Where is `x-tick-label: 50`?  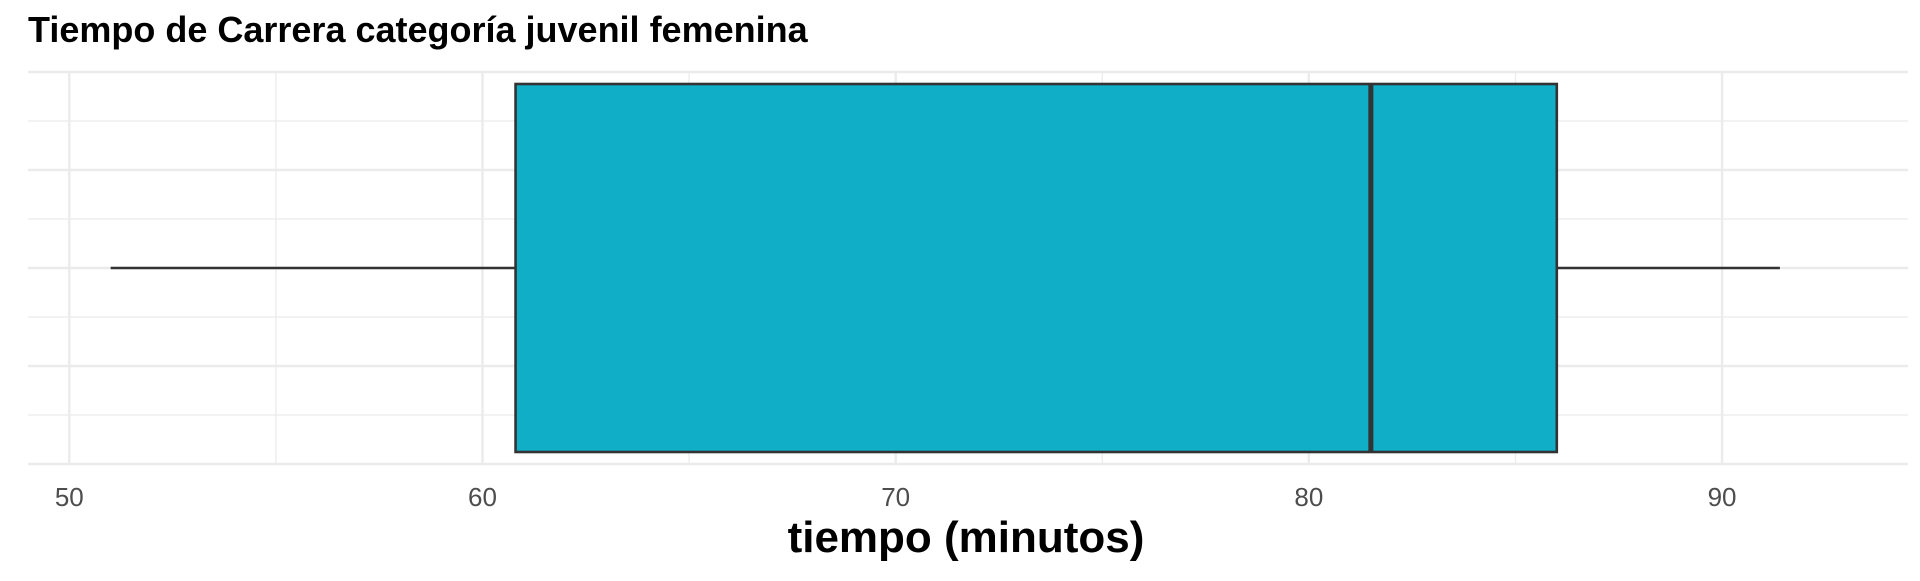
x-tick-label: 50 is located at coordinates (69, 497).